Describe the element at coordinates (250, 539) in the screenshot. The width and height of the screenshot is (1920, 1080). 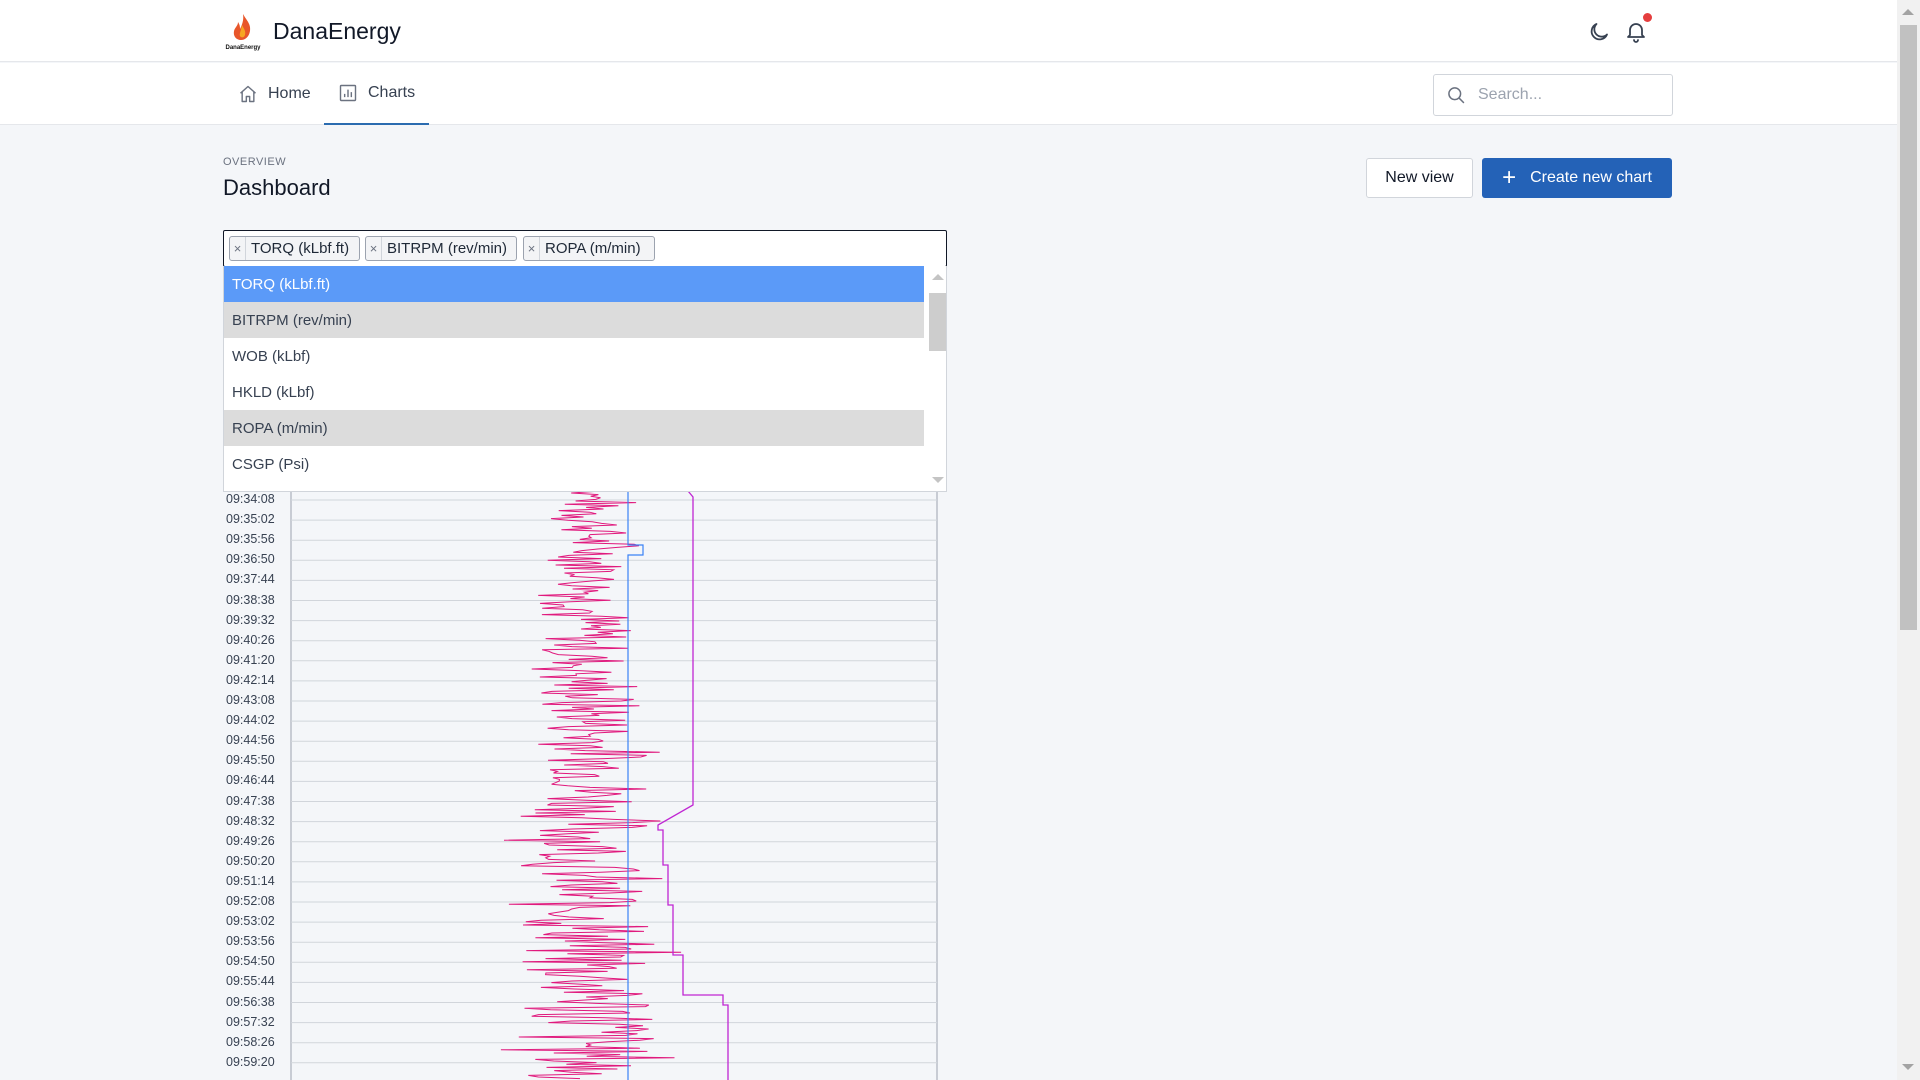
I see `y-tick-label: 09:35:56` at that location.